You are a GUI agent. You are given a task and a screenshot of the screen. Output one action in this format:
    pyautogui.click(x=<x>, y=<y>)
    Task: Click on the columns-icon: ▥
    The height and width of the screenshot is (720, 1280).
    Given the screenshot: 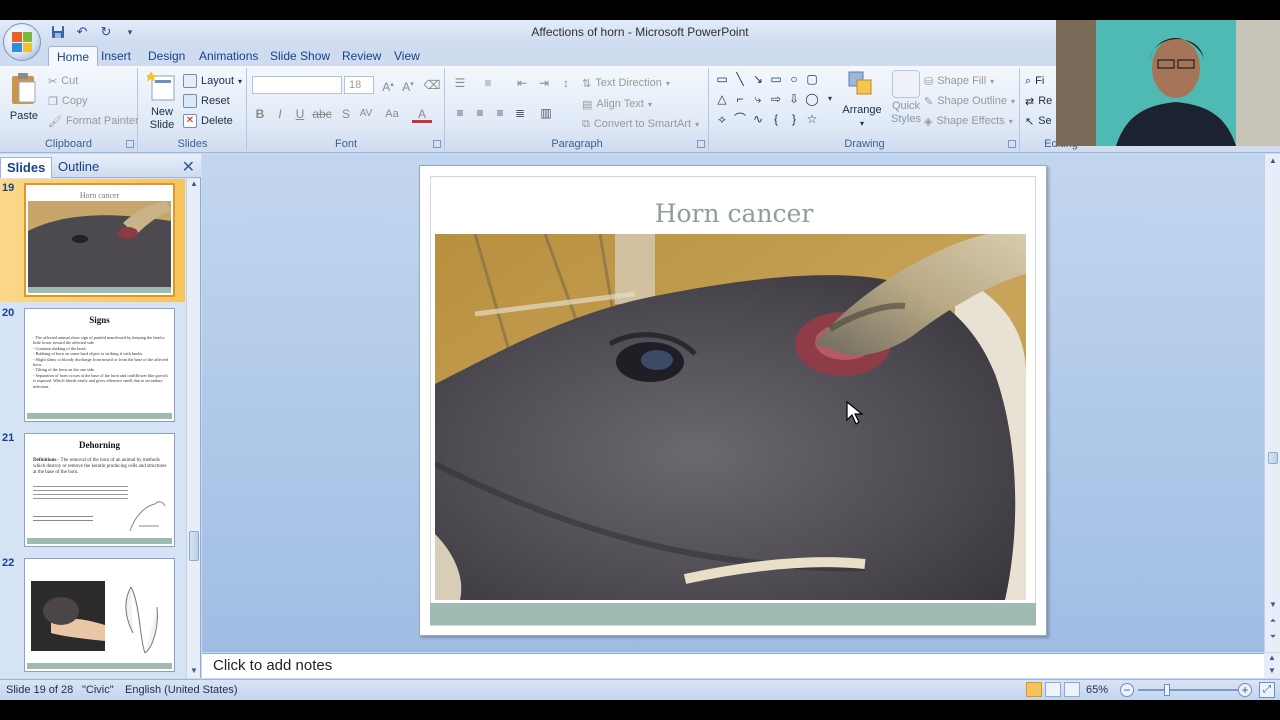 What is the action you would take?
    pyautogui.click(x=546, y=113)
    